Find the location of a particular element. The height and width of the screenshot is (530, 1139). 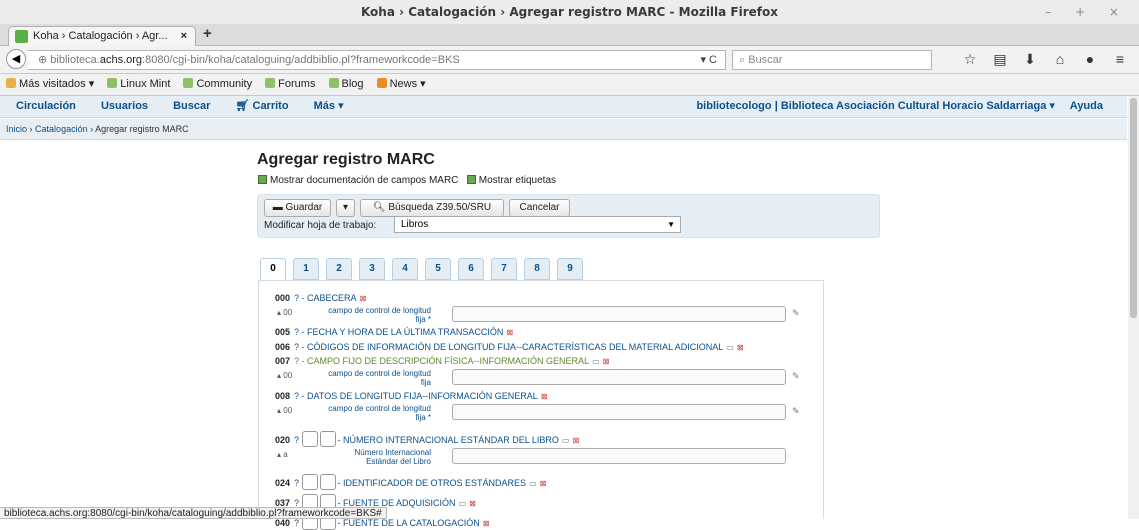

framework-select: Libros ▼ is located at coordinates (537, 224).